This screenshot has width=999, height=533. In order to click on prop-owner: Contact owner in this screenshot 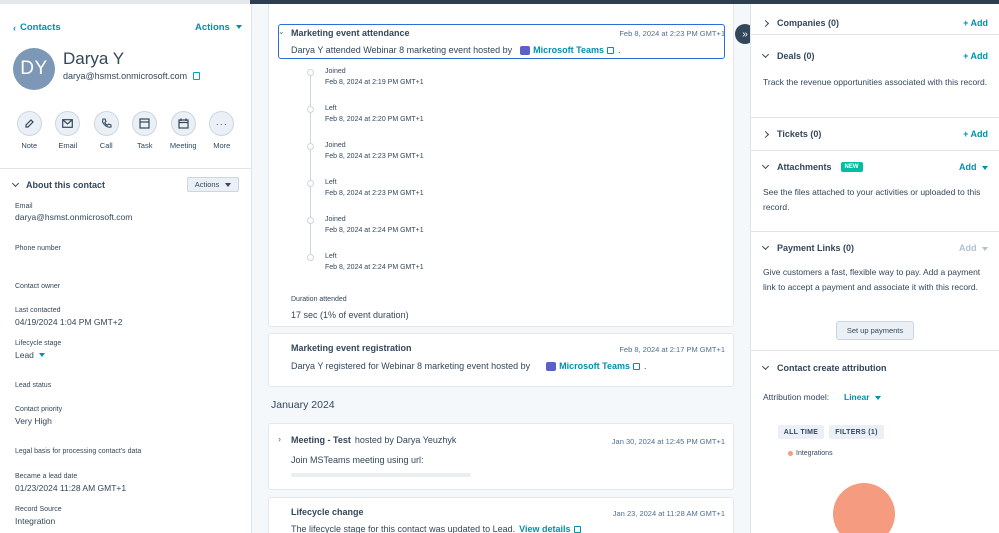, I will do `click(37, 286)`.